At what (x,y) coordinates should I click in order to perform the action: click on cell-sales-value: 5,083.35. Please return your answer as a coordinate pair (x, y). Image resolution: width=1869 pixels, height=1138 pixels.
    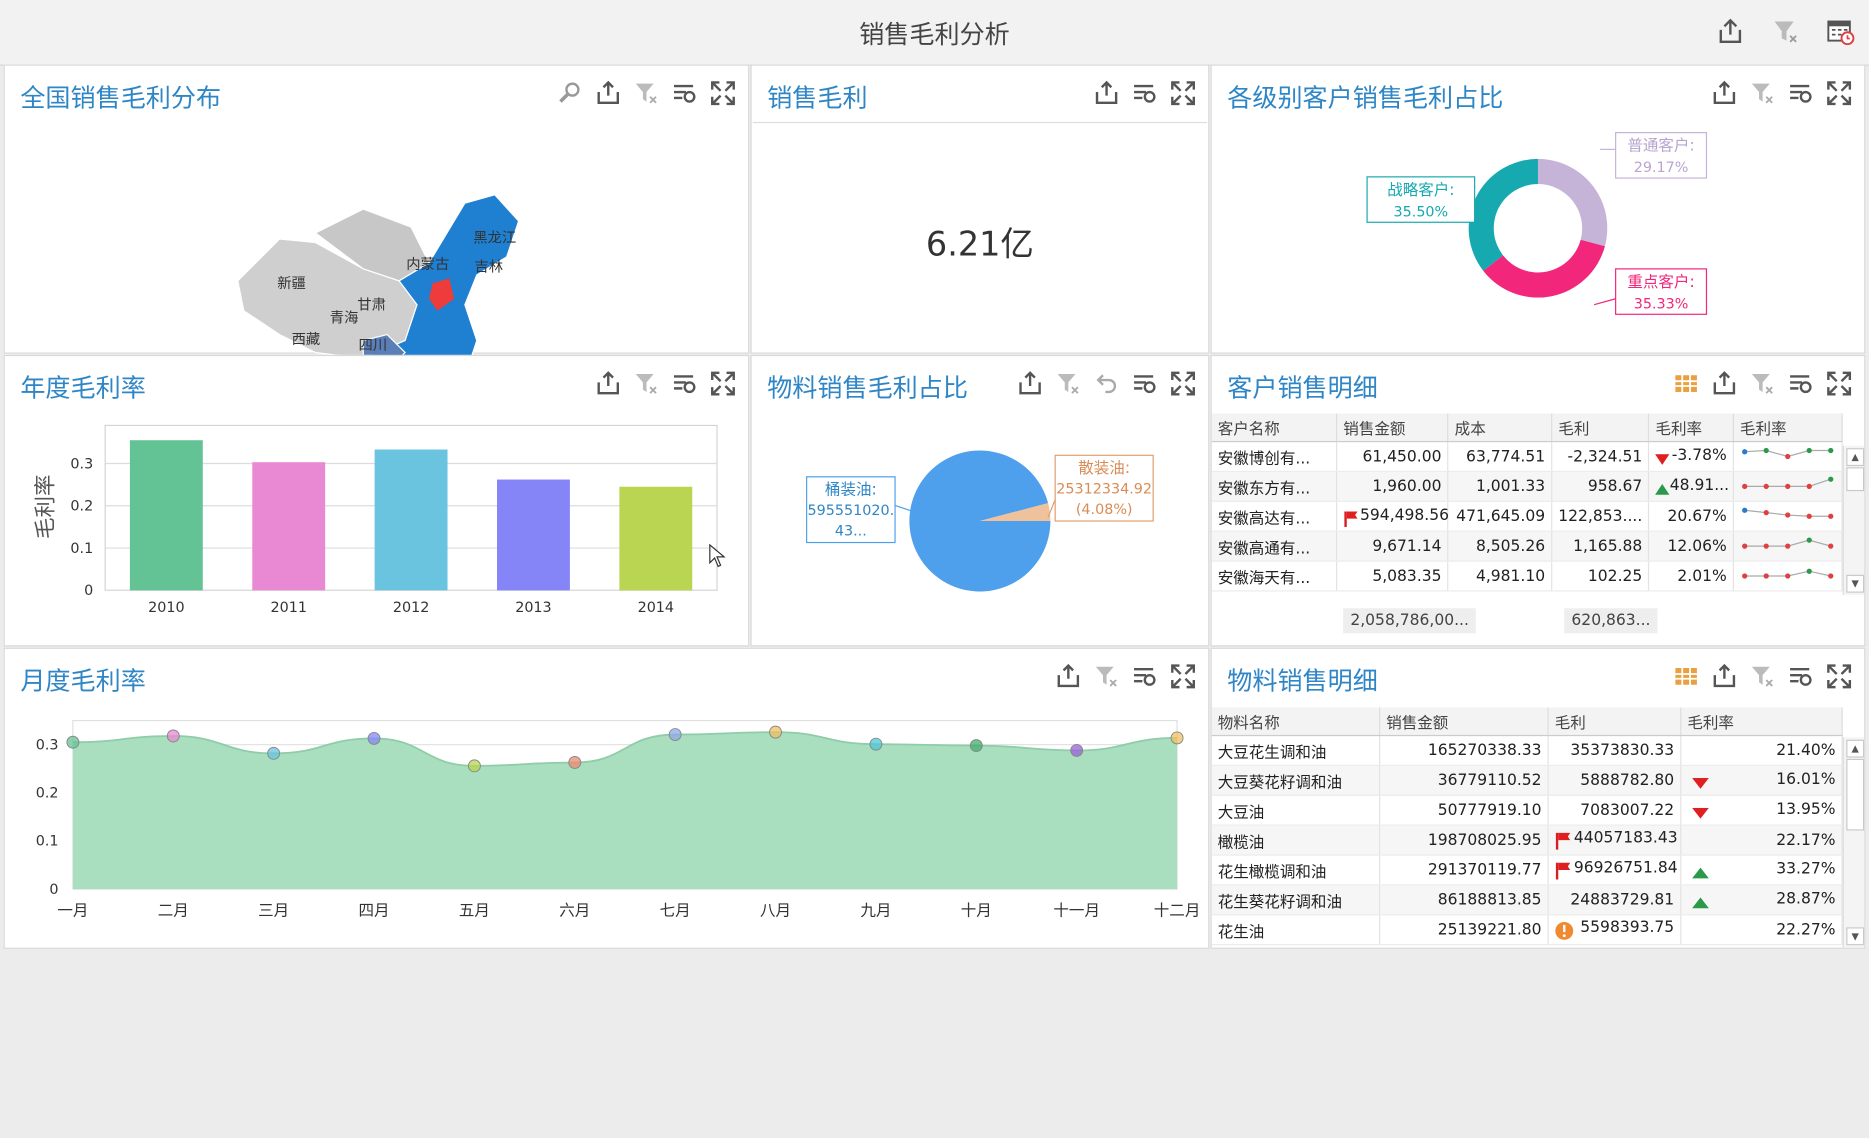
    Looking at the image, I should click on (1407, 576).